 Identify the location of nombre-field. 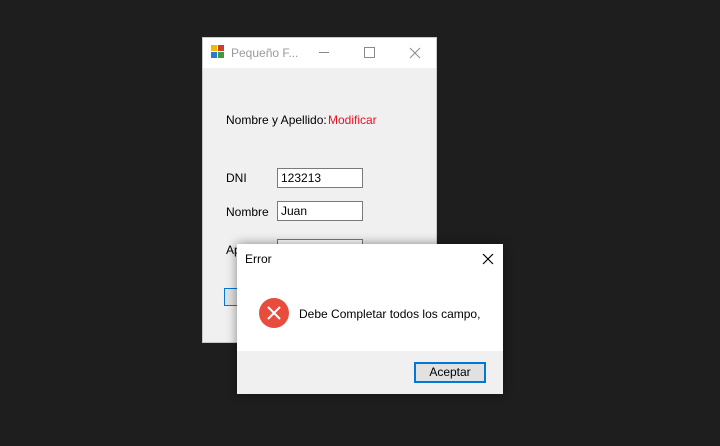
(320, 211).